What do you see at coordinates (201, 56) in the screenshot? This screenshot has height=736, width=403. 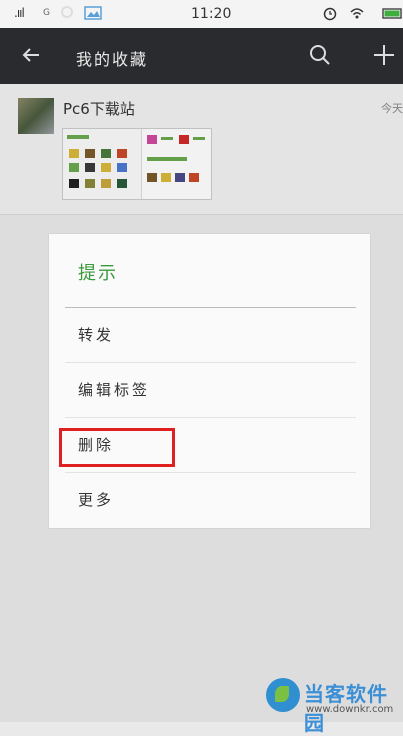 I see `app-bar: 我的收藏` at bounding box center [201, 56].